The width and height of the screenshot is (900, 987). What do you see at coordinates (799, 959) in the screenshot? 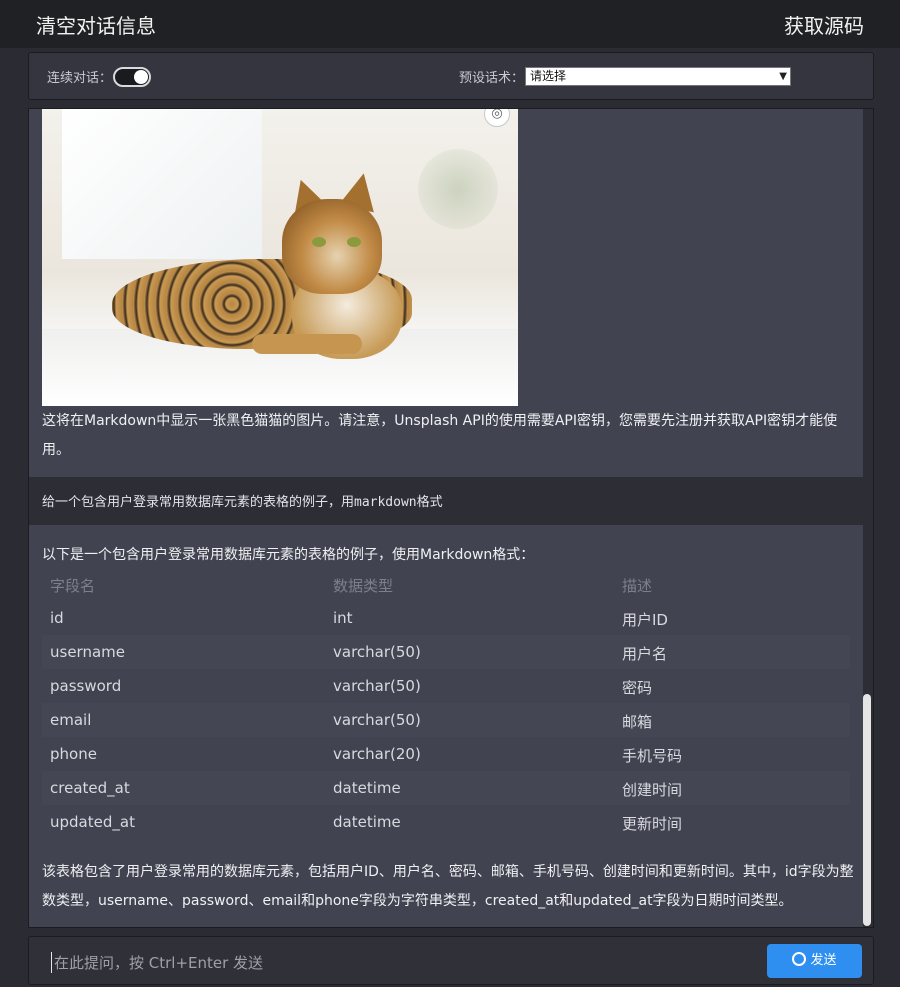
I see `send-icon` at bounding box center [799, 959].